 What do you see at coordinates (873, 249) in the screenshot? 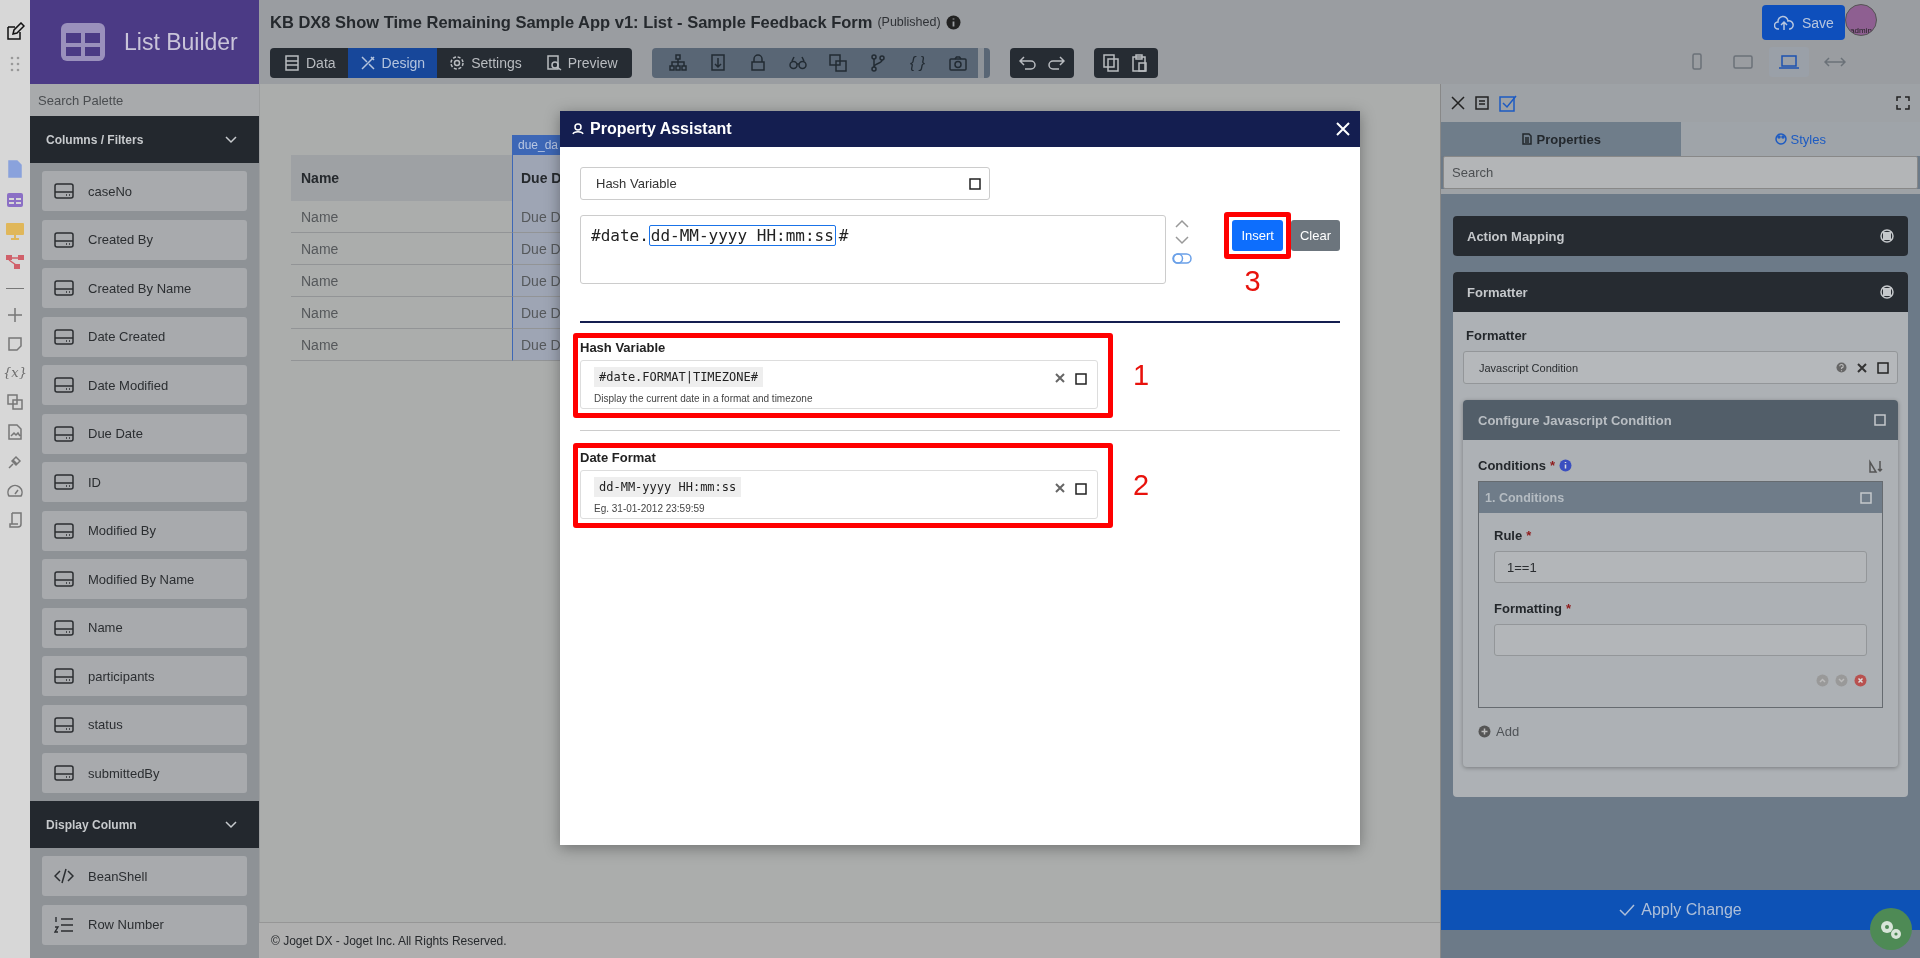
I see `expression-editor: #date.dd-MM-yyyy HH:mm:ss #` at bounding box center [873, 249].